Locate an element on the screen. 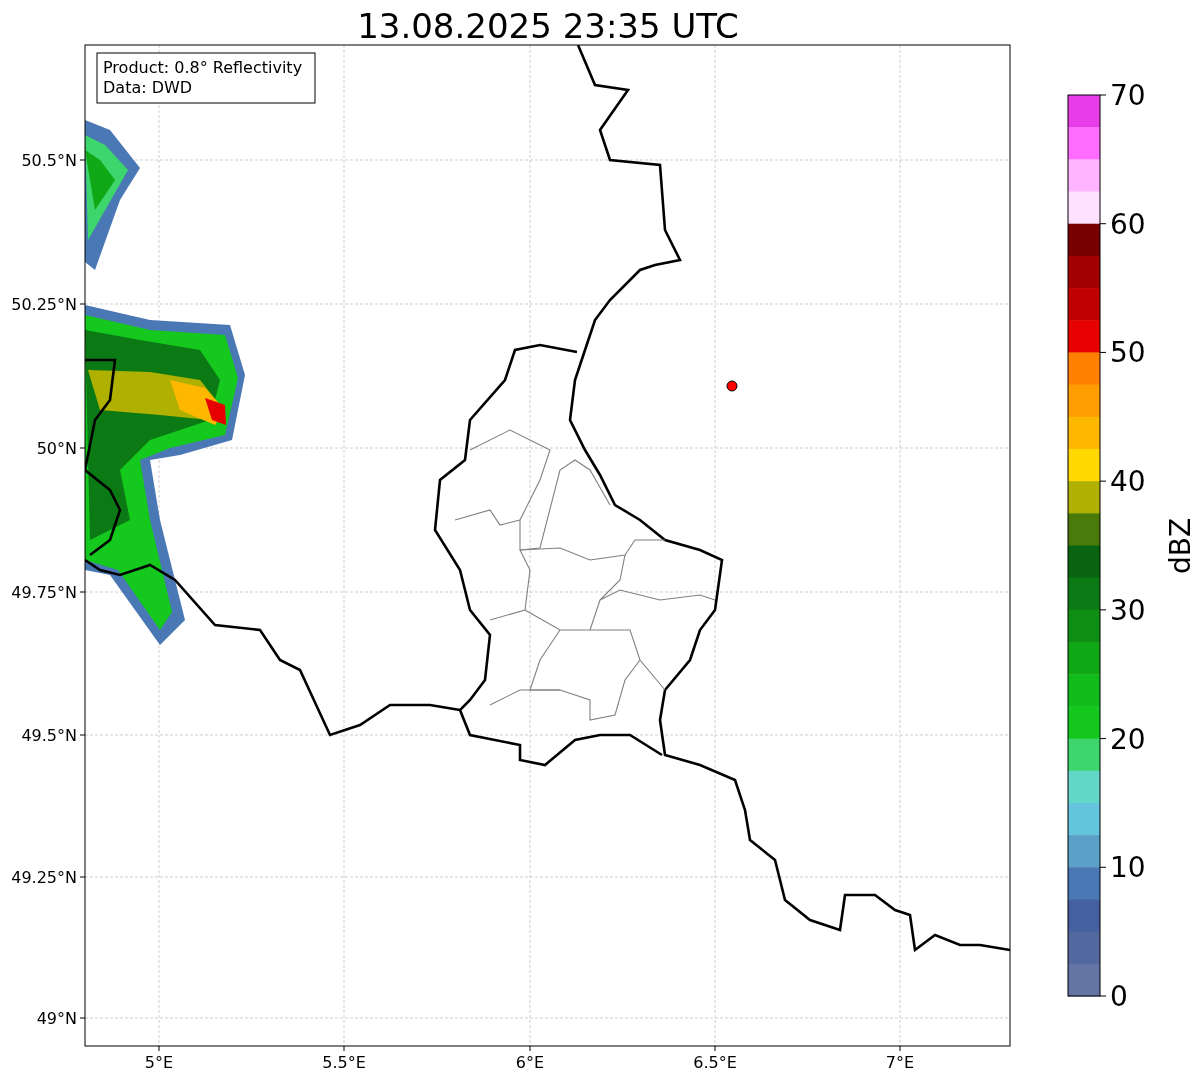 This screenshot has width=1202, height=1081. latitude-label: 50.25°N is located at coordinates (44, 304).